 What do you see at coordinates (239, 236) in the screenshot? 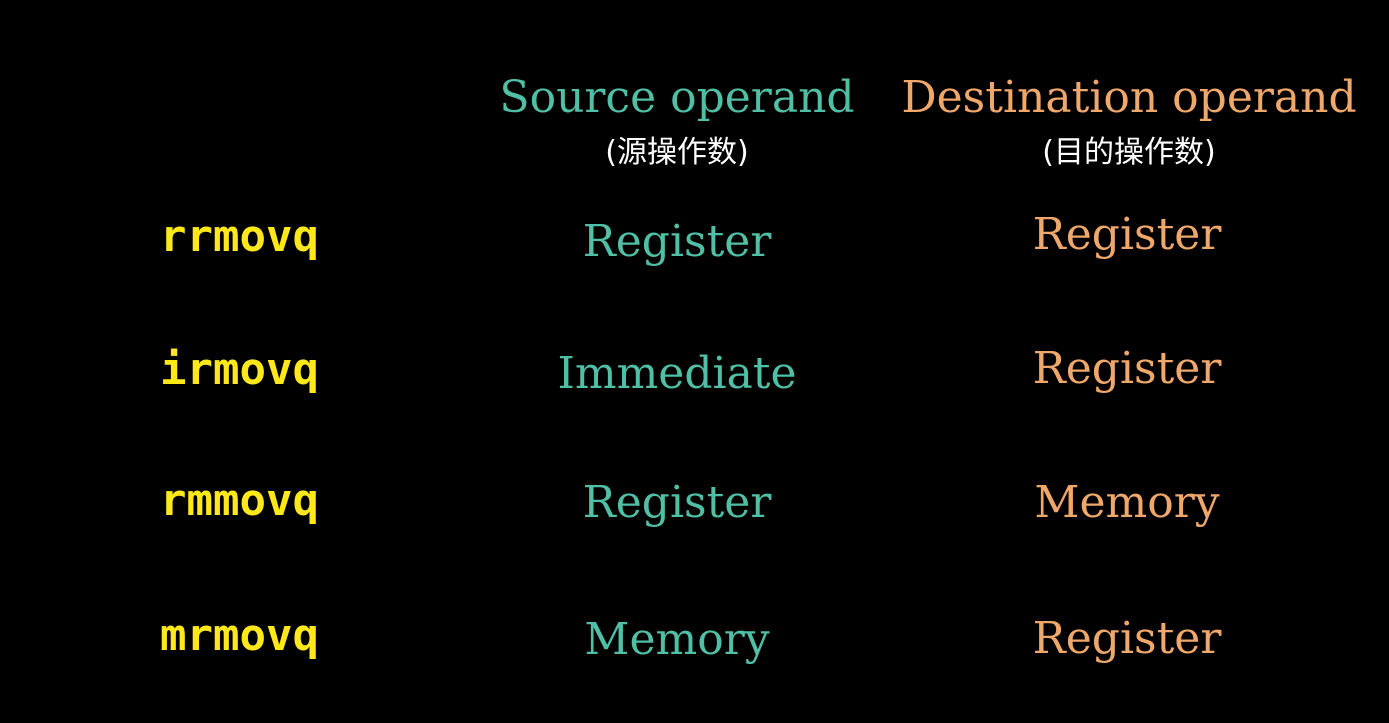
I see `instruction-name: rrmovq` at bounding box center [239, 236].